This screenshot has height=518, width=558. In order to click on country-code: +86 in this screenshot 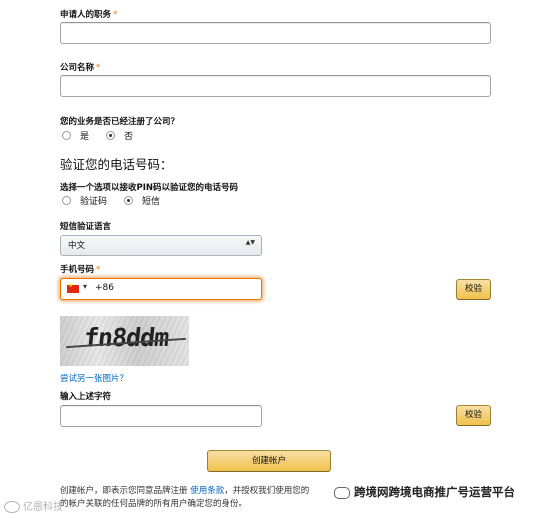, I will do `click(104, 288)`.